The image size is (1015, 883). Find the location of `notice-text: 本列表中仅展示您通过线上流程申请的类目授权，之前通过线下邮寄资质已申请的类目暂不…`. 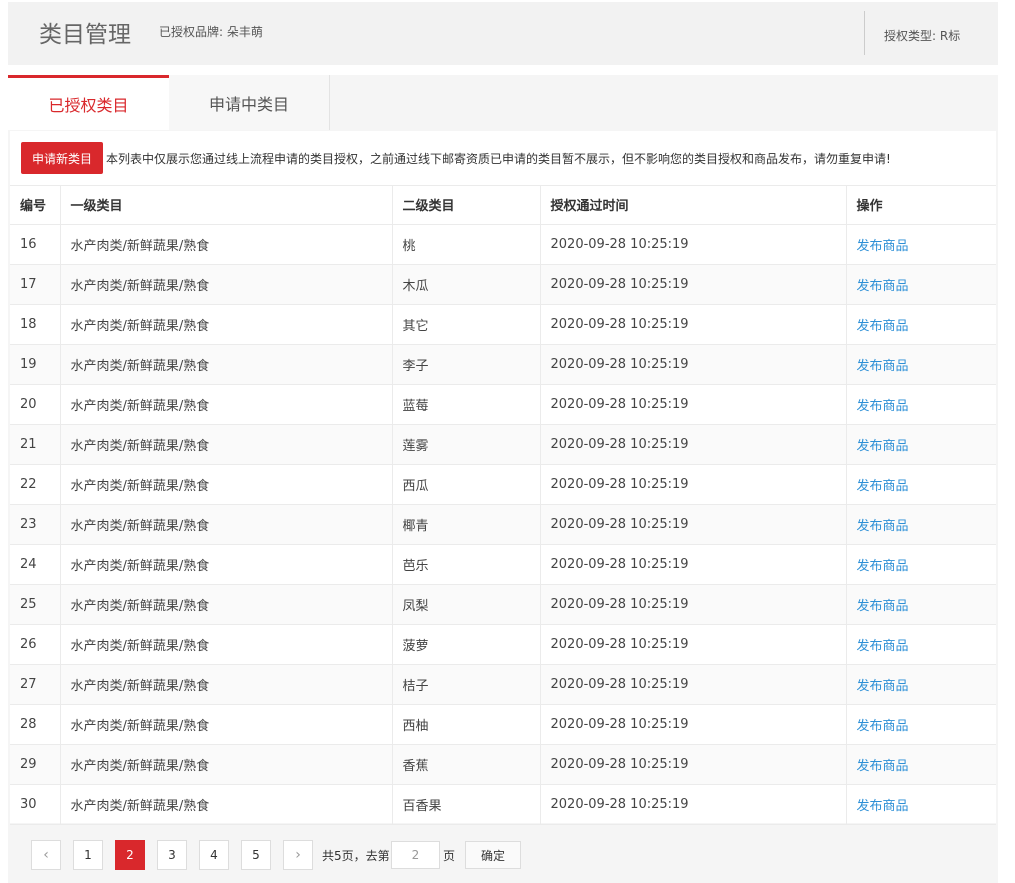

notice-text: 本列表中仅展示您通过线上流程申请的类目授权，之前通过线下邮寄资质已申请的类目暂不… is located at coordinates (498, 159).